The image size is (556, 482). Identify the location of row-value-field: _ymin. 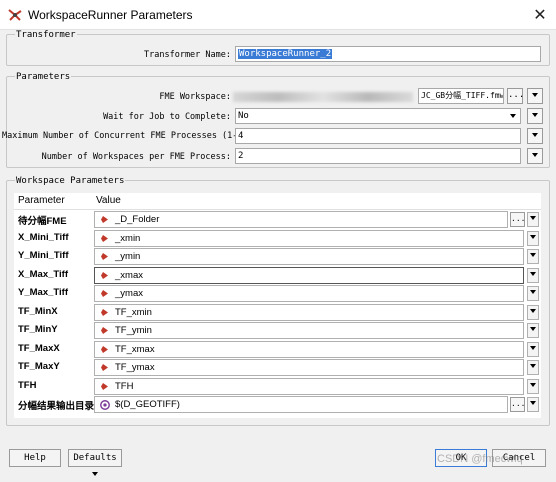
(309, 256).